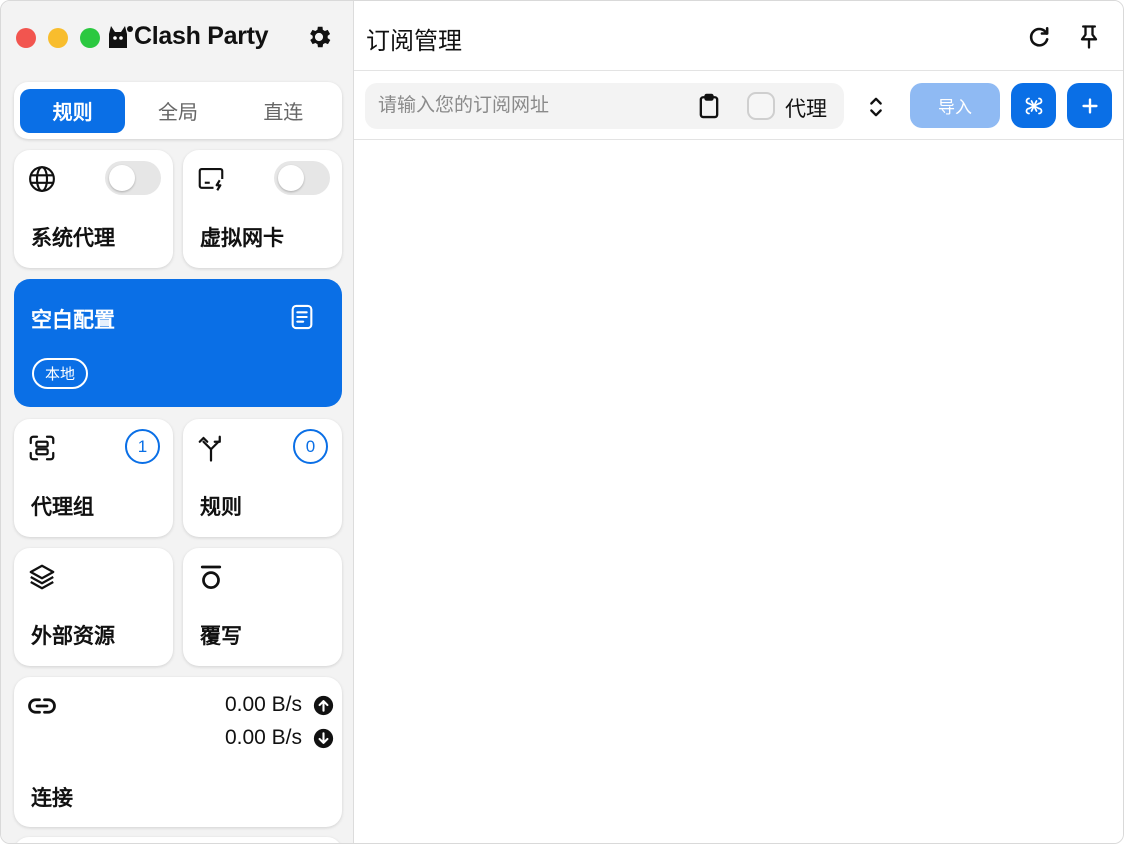  I want to click on fork-icon, so click(209, 448).